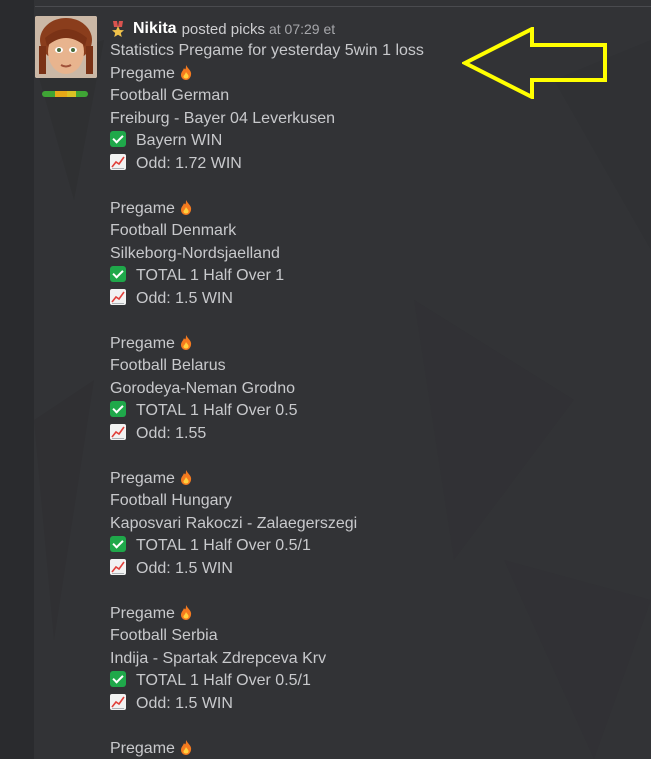  What do you see at coordinates (168, 365) in the screenshot?
I see `pick-league: Football Belarus` at bounding box center [168, 365].